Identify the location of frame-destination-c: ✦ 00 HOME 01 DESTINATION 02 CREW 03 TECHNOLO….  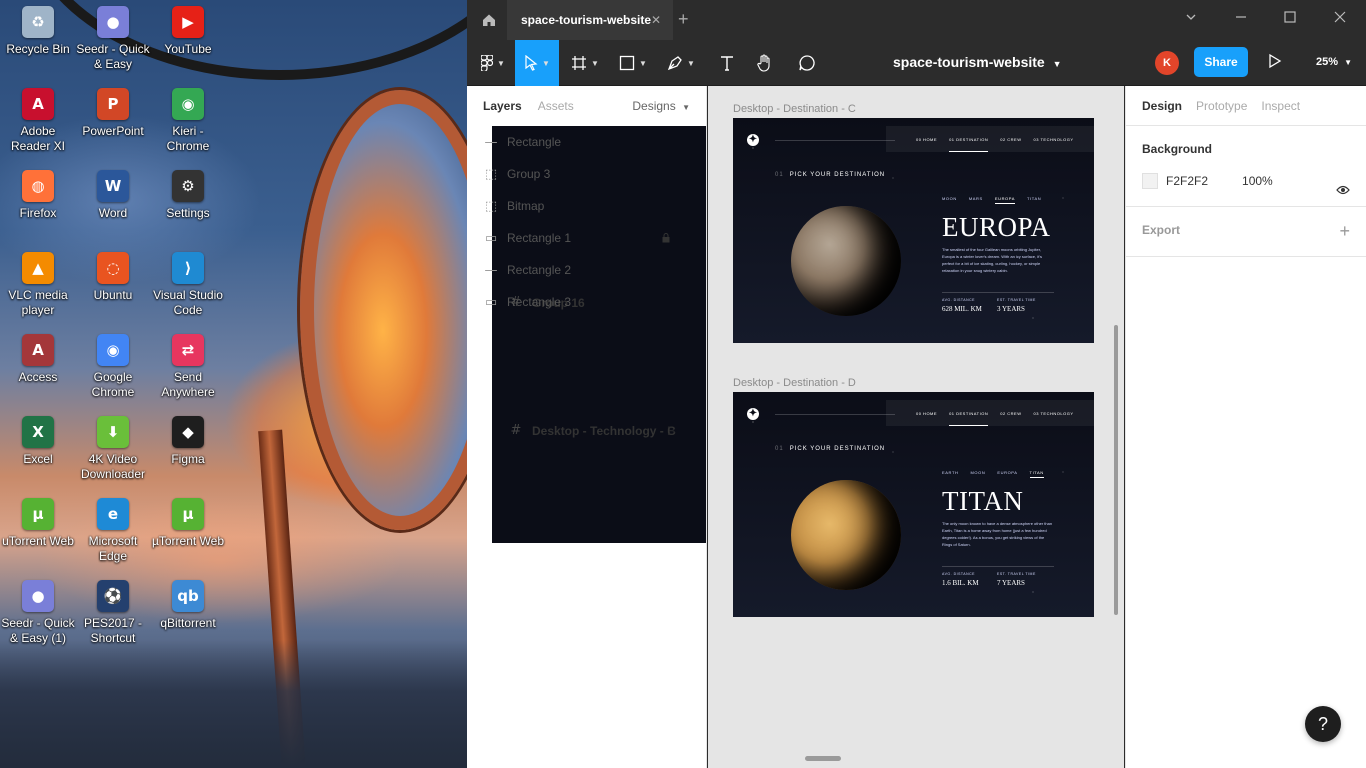
(913, 230).